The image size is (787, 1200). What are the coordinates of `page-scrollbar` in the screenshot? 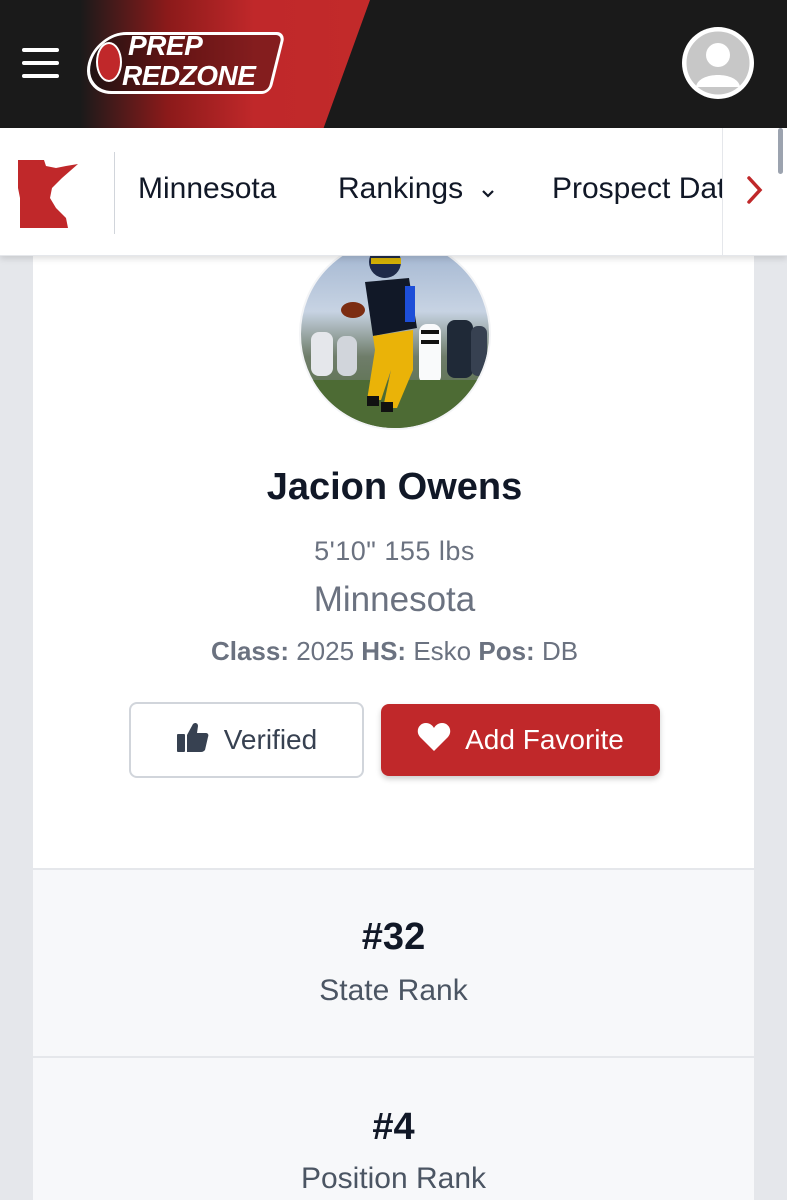 It's located at (780, 151).